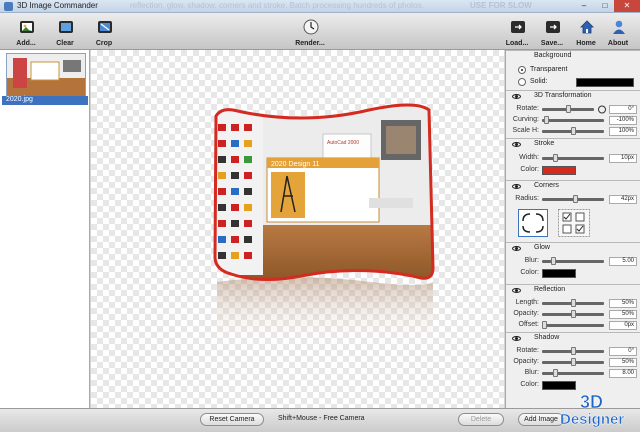 Image resolution: width=640 pixels, height=432 pixels. What do you see at coordinates (623, 325) in the screenshot?
I see `reflection-offset-value: 0px` at bounding box center [623, 325].